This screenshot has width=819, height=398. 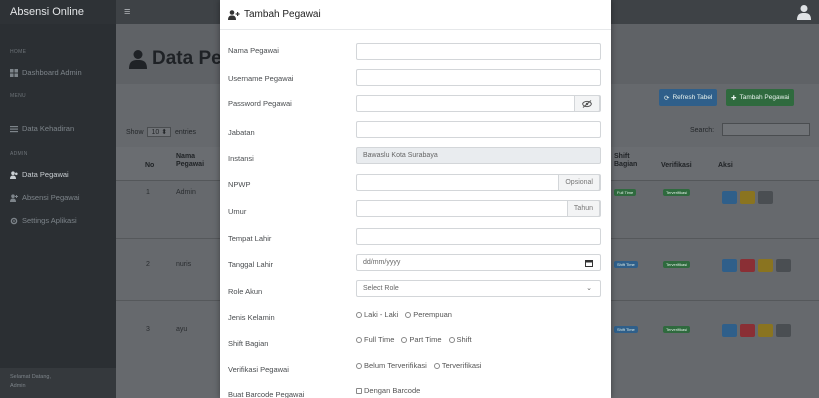 What do you see at coordinates (241, 132) in the screenshot?
I see `jabatan-label: Jabatan` at bounding box center [241, 132].